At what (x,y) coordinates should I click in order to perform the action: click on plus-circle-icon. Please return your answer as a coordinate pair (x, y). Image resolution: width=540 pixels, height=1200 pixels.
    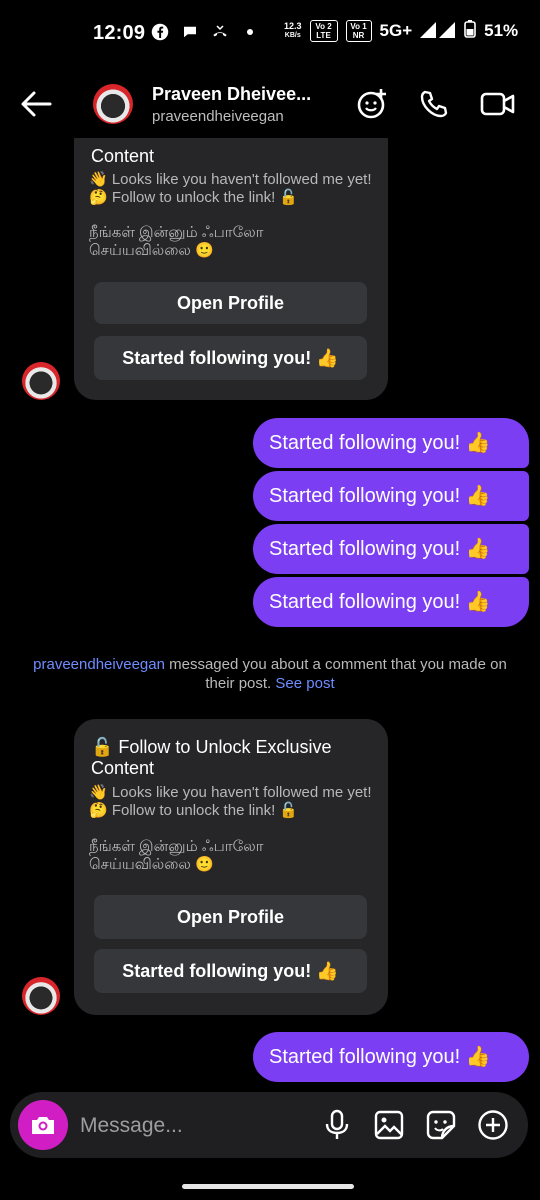
    Looking at the image, I should click on (493, 1125).